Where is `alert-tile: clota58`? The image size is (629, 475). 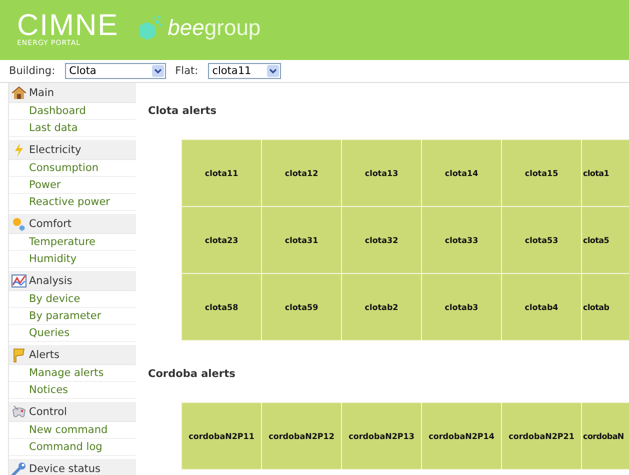 alert-tile: clota58 is located at coordinates (221, 307).